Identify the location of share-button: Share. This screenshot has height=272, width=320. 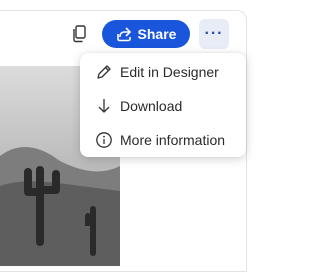
(146, 34).